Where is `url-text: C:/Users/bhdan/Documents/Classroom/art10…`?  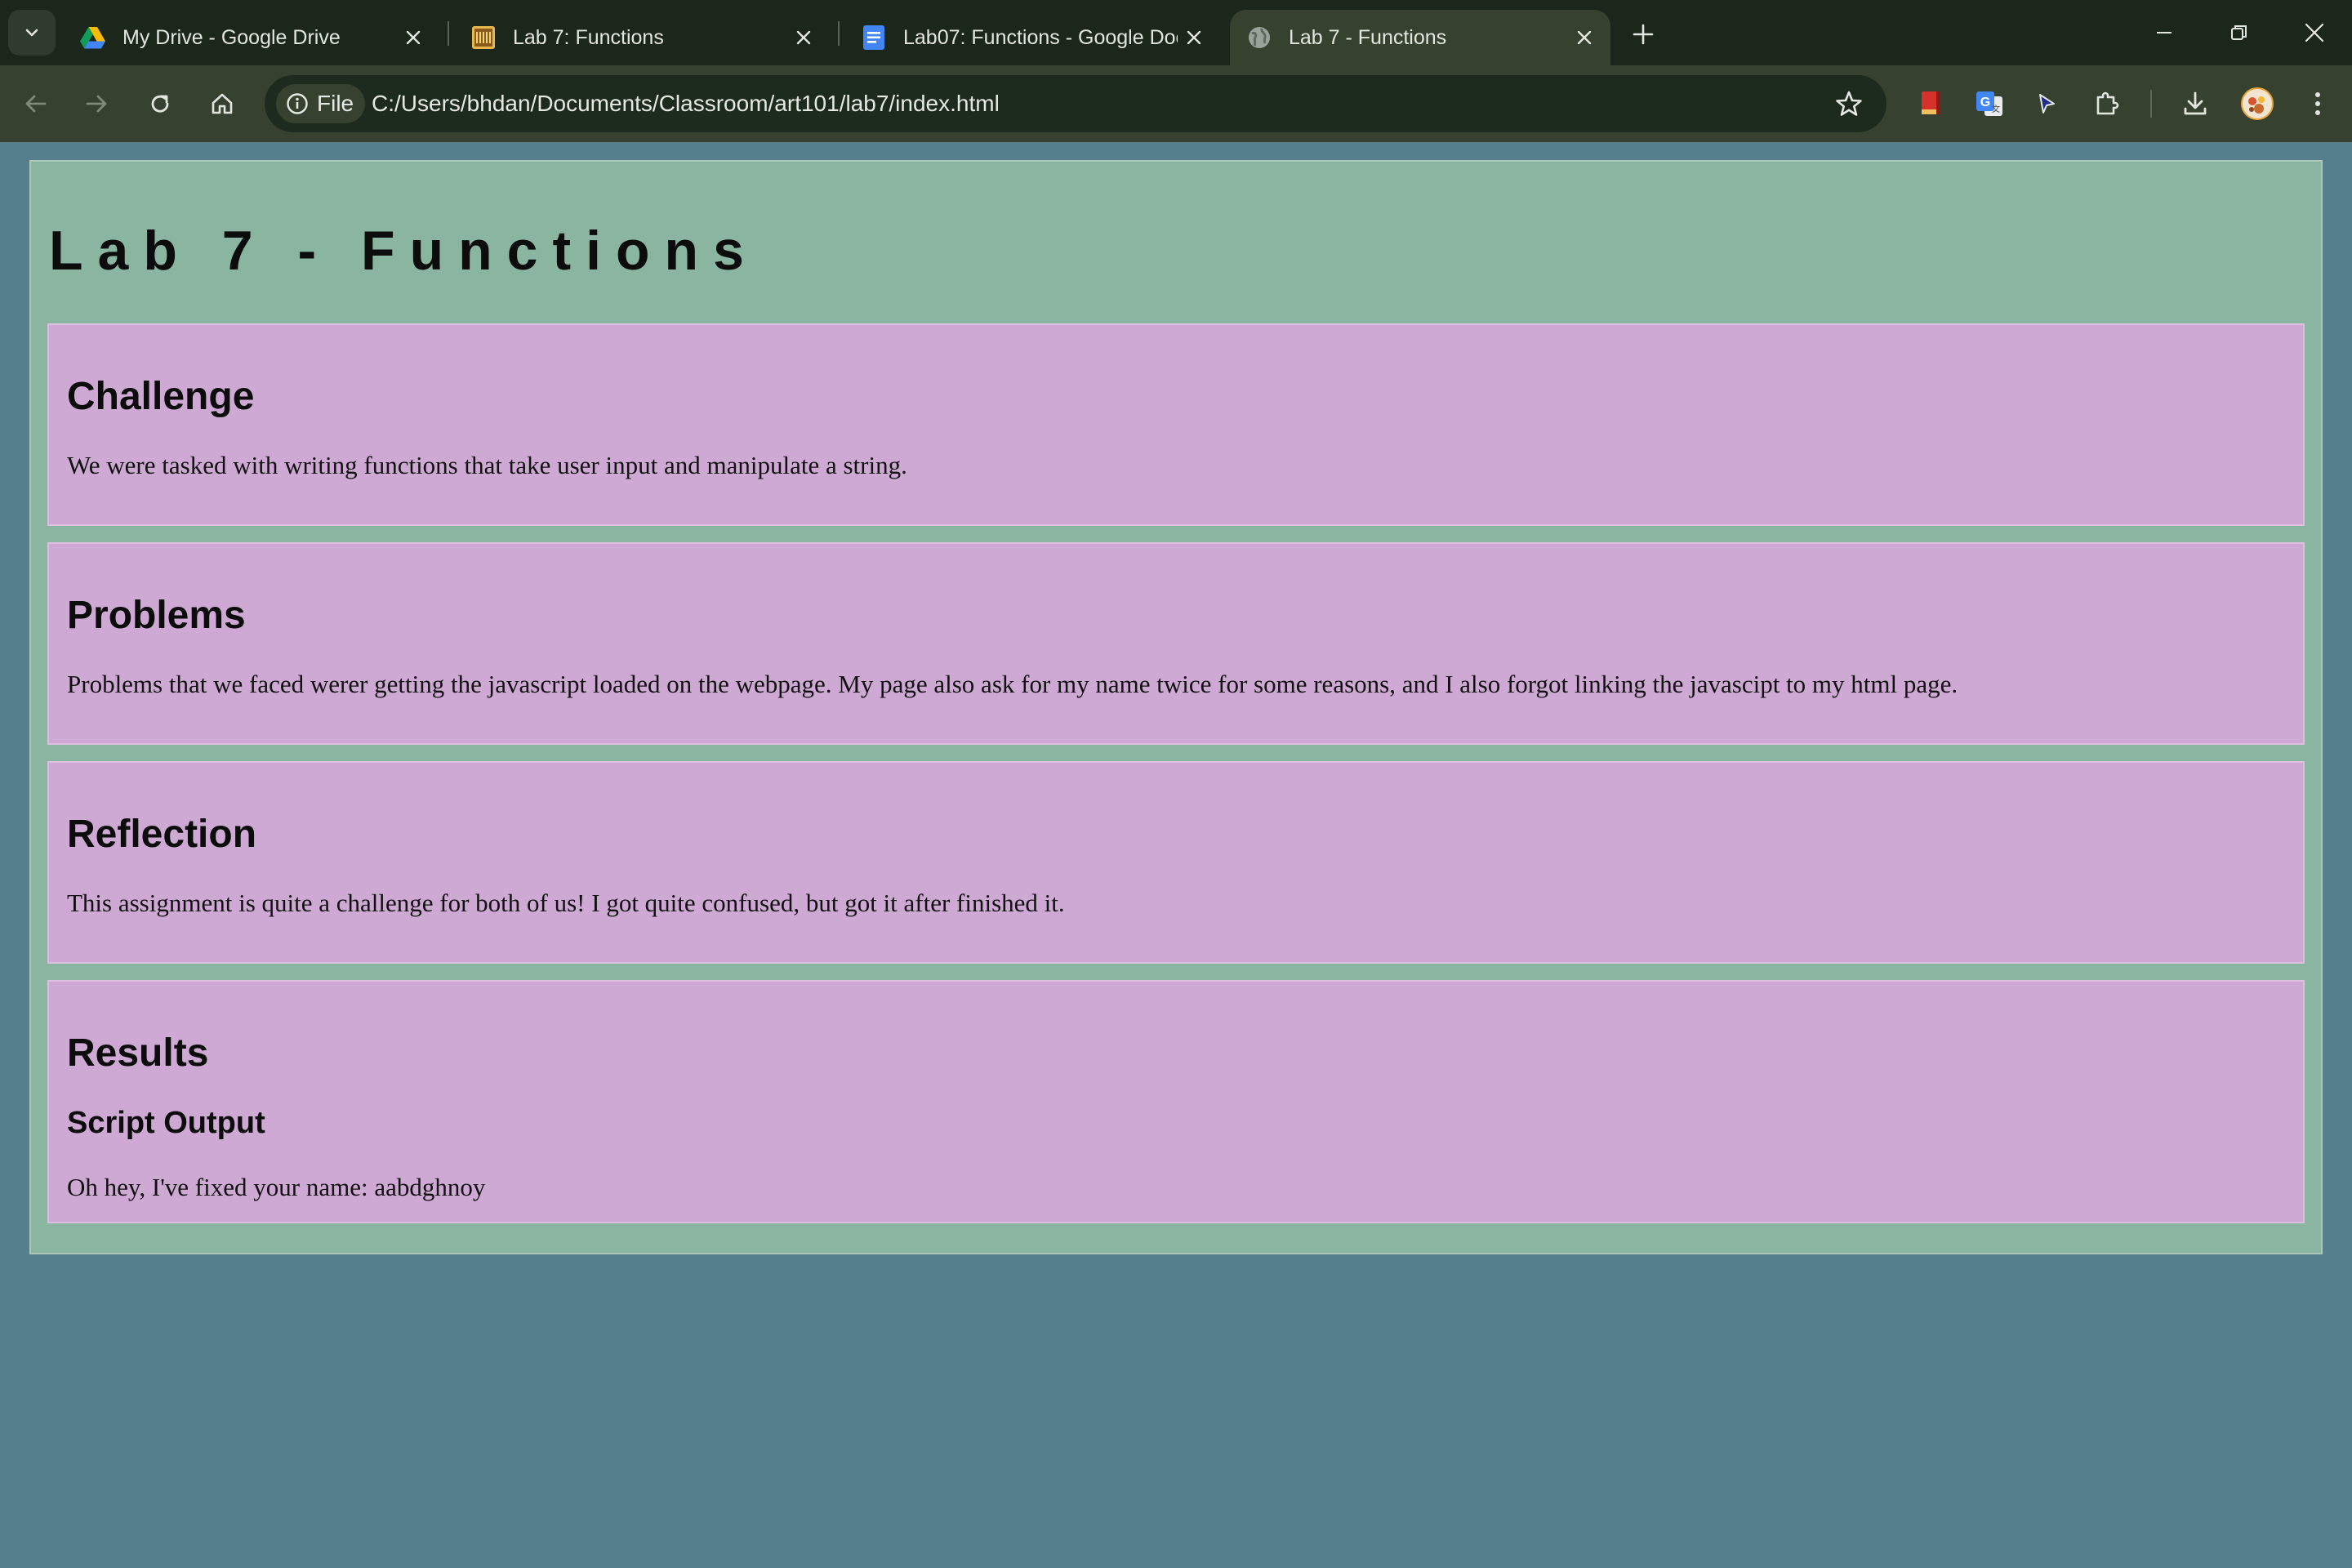
url-text: C:/Users/bhdan/Documents/Classroom/art10… is located at coordinates (686, 103).